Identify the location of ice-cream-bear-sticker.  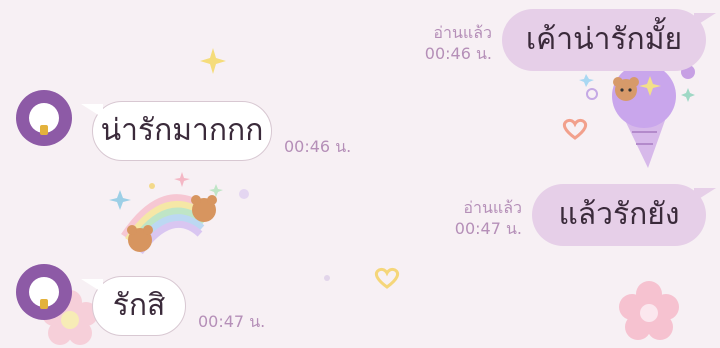
(637, 116).